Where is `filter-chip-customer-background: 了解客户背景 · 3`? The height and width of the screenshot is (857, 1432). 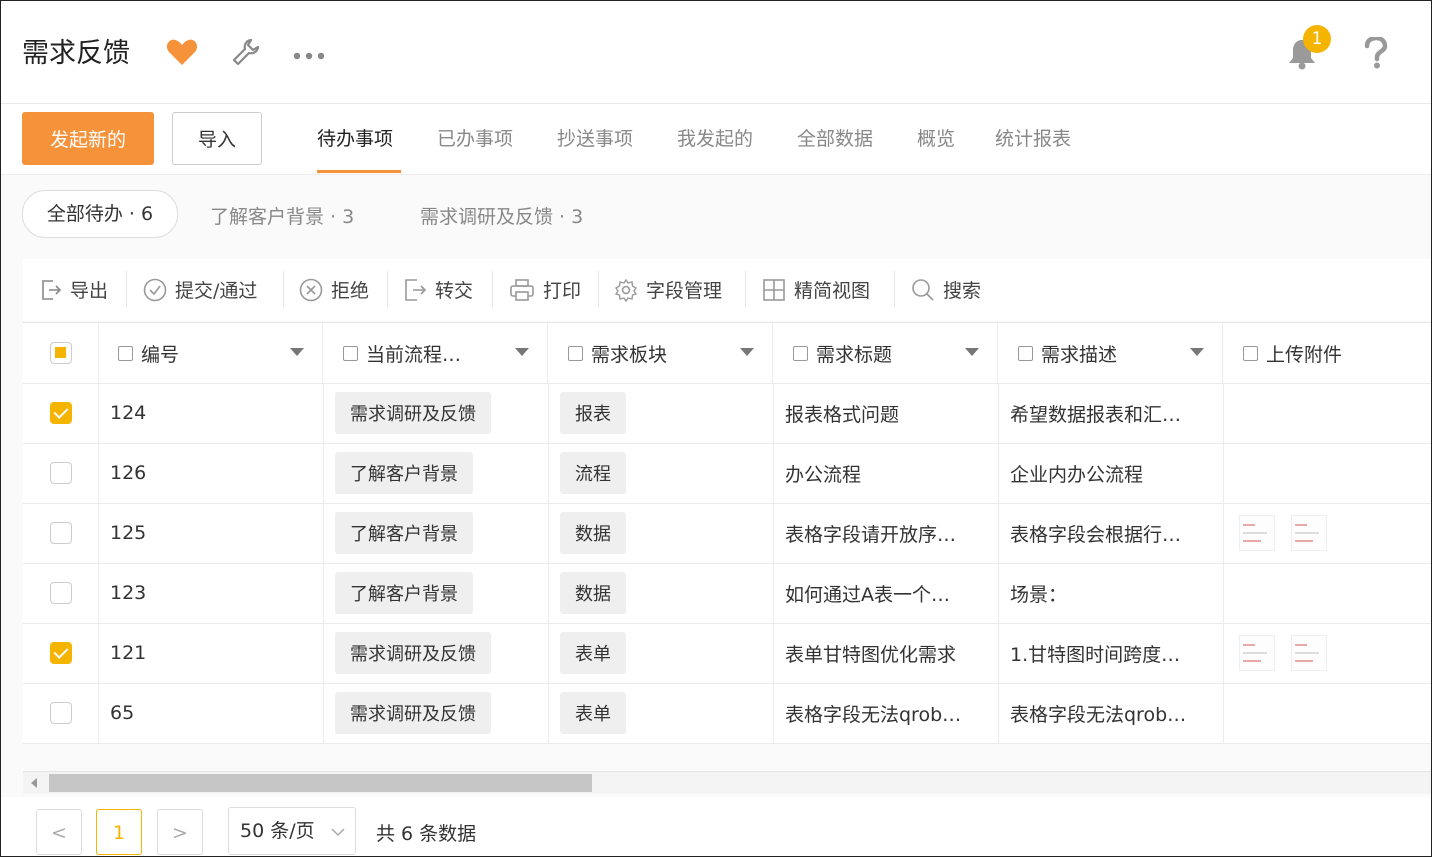
filter-chip-customer-background: 了解客户背景 · 3 is located at coordinates (282, 215).